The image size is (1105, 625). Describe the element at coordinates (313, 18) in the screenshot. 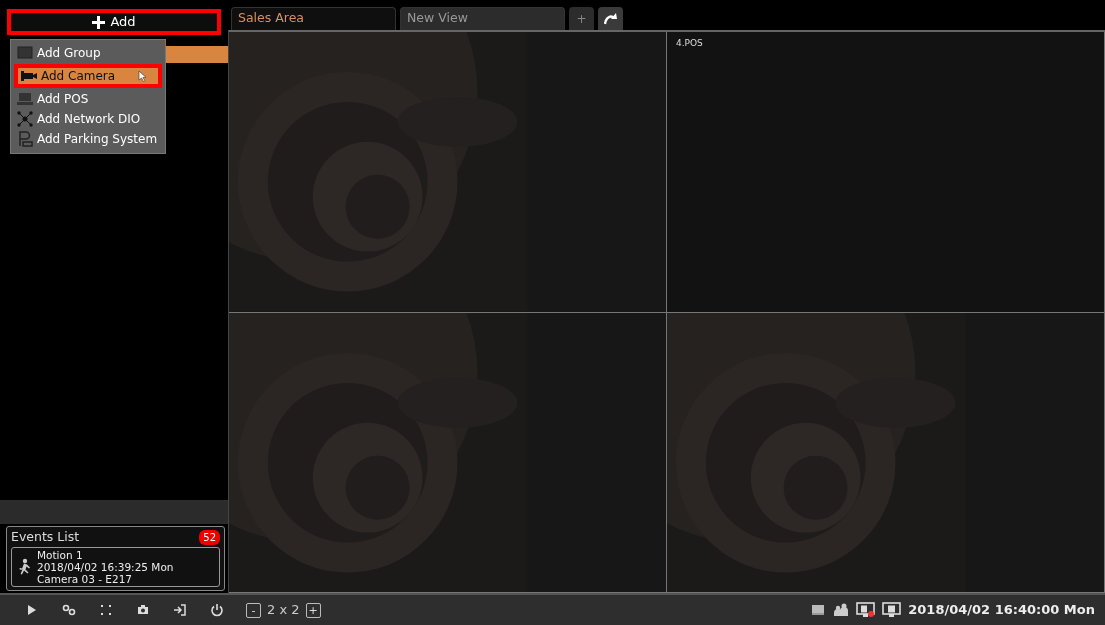

I see `view-tab: Sales Area` at that location.